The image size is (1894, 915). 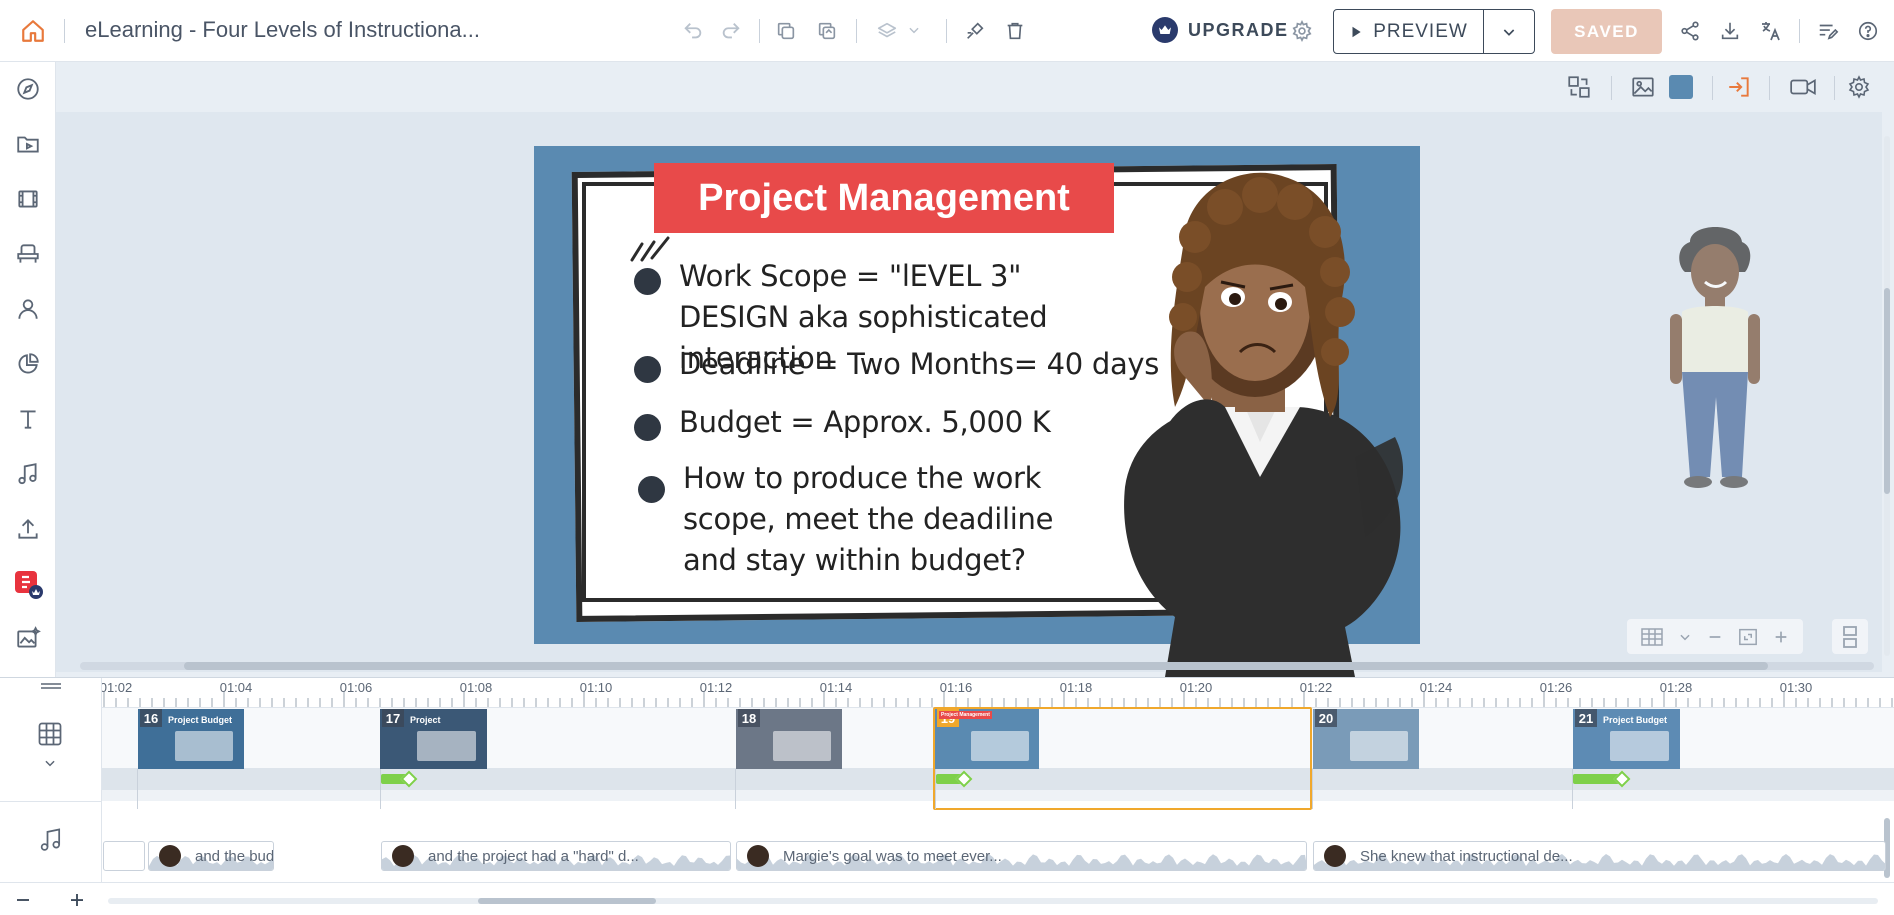 I want to click on timeline-zoom-out-icon, so click(x=23, y=900).